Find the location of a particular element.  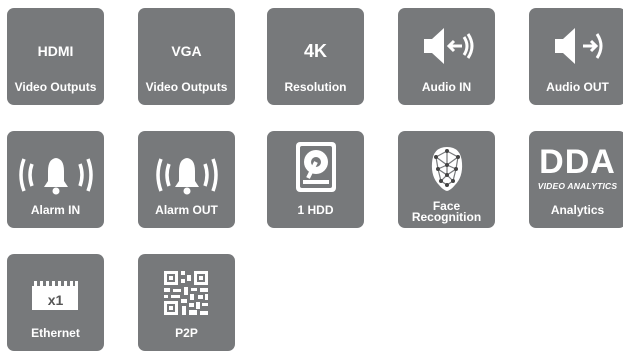

alarm-in-label: Alarm IN is located at coordinates (55, 210).